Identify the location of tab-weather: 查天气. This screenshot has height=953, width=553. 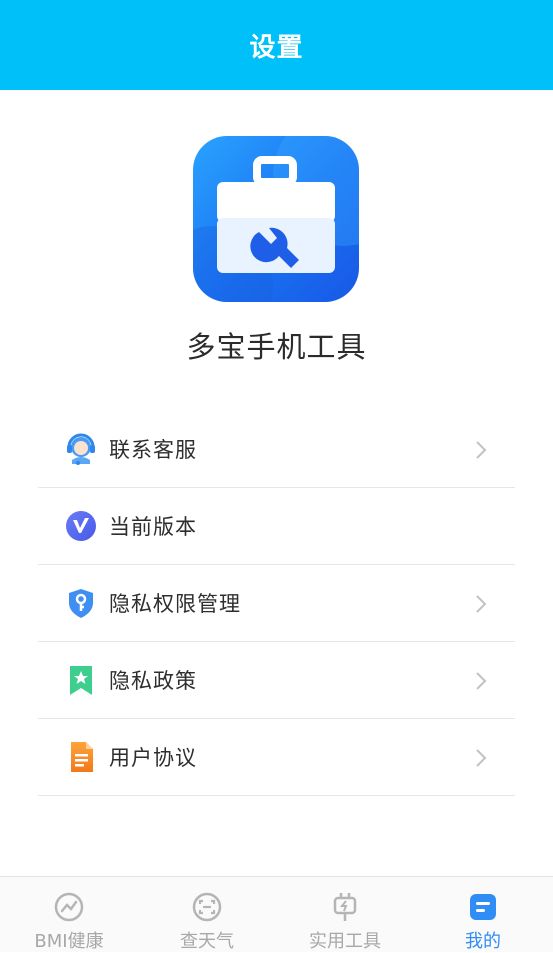
(207, 914).